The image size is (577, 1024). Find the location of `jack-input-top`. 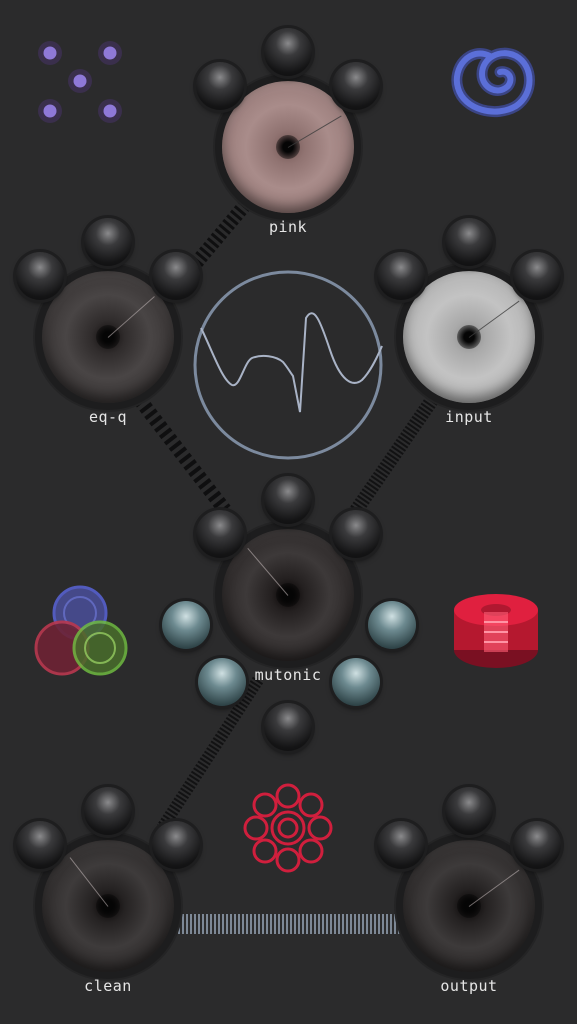

jack-input-top is located at coordinates (469, 242).